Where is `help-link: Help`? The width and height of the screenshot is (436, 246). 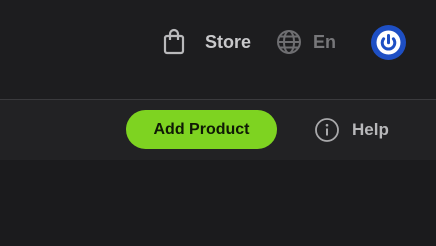 help-link: Help is located at coordinates (351, 130).